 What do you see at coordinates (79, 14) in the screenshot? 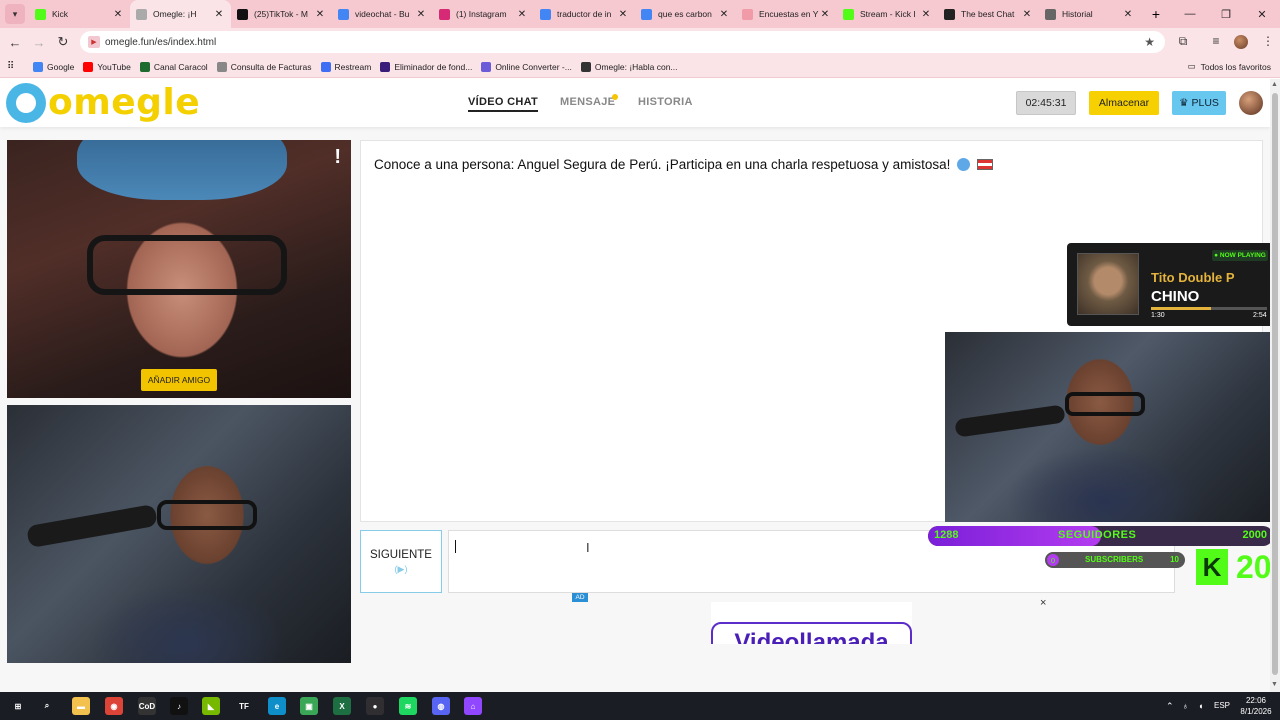
I see `browser-tab: Kick ✕` at bounding box center [79, 14].